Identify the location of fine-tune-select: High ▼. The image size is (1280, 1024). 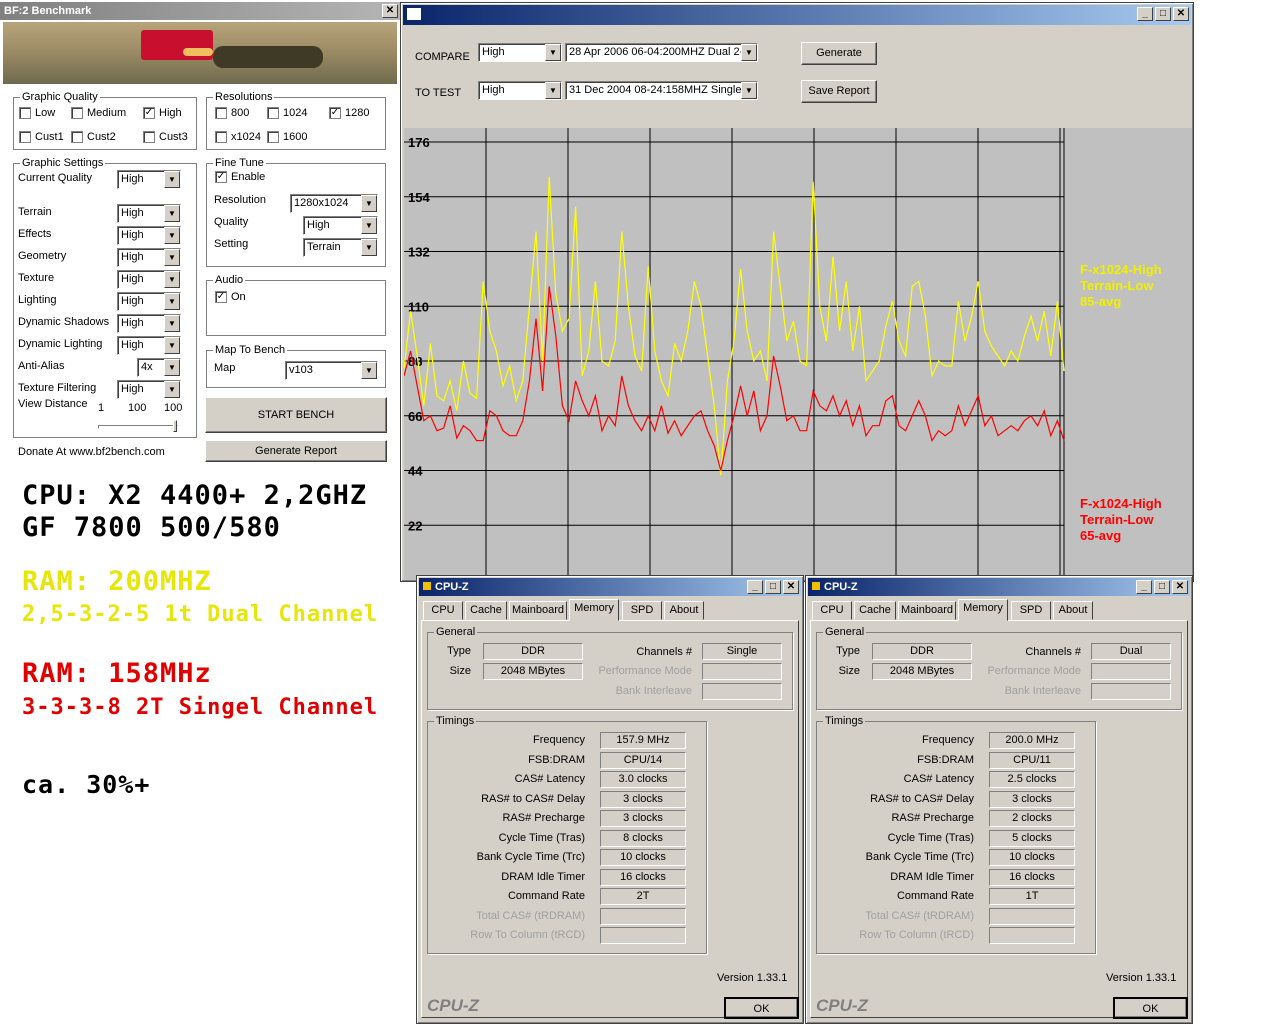
(340, 225).